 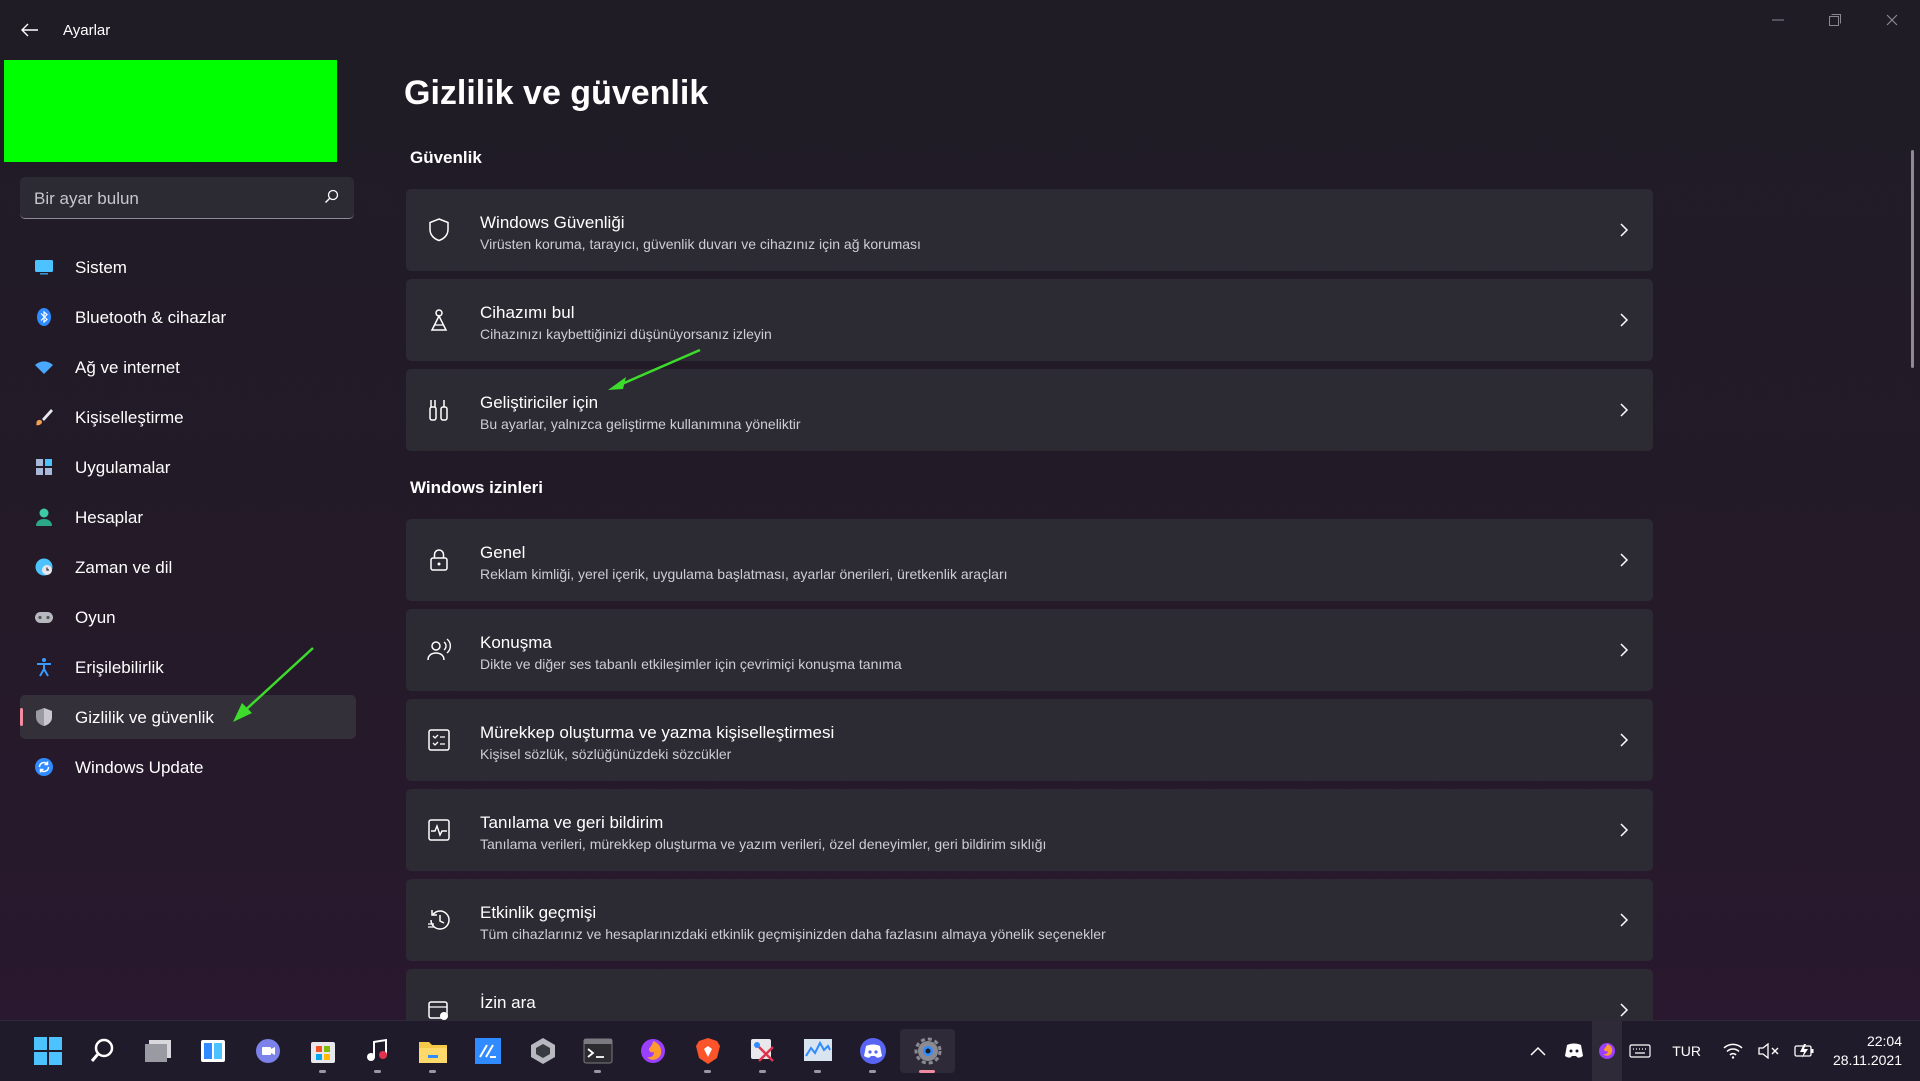 What do you see at coordinates (439, 320) in the screenshot?
I see `find-device-icon` at bounding box center [439, 320].